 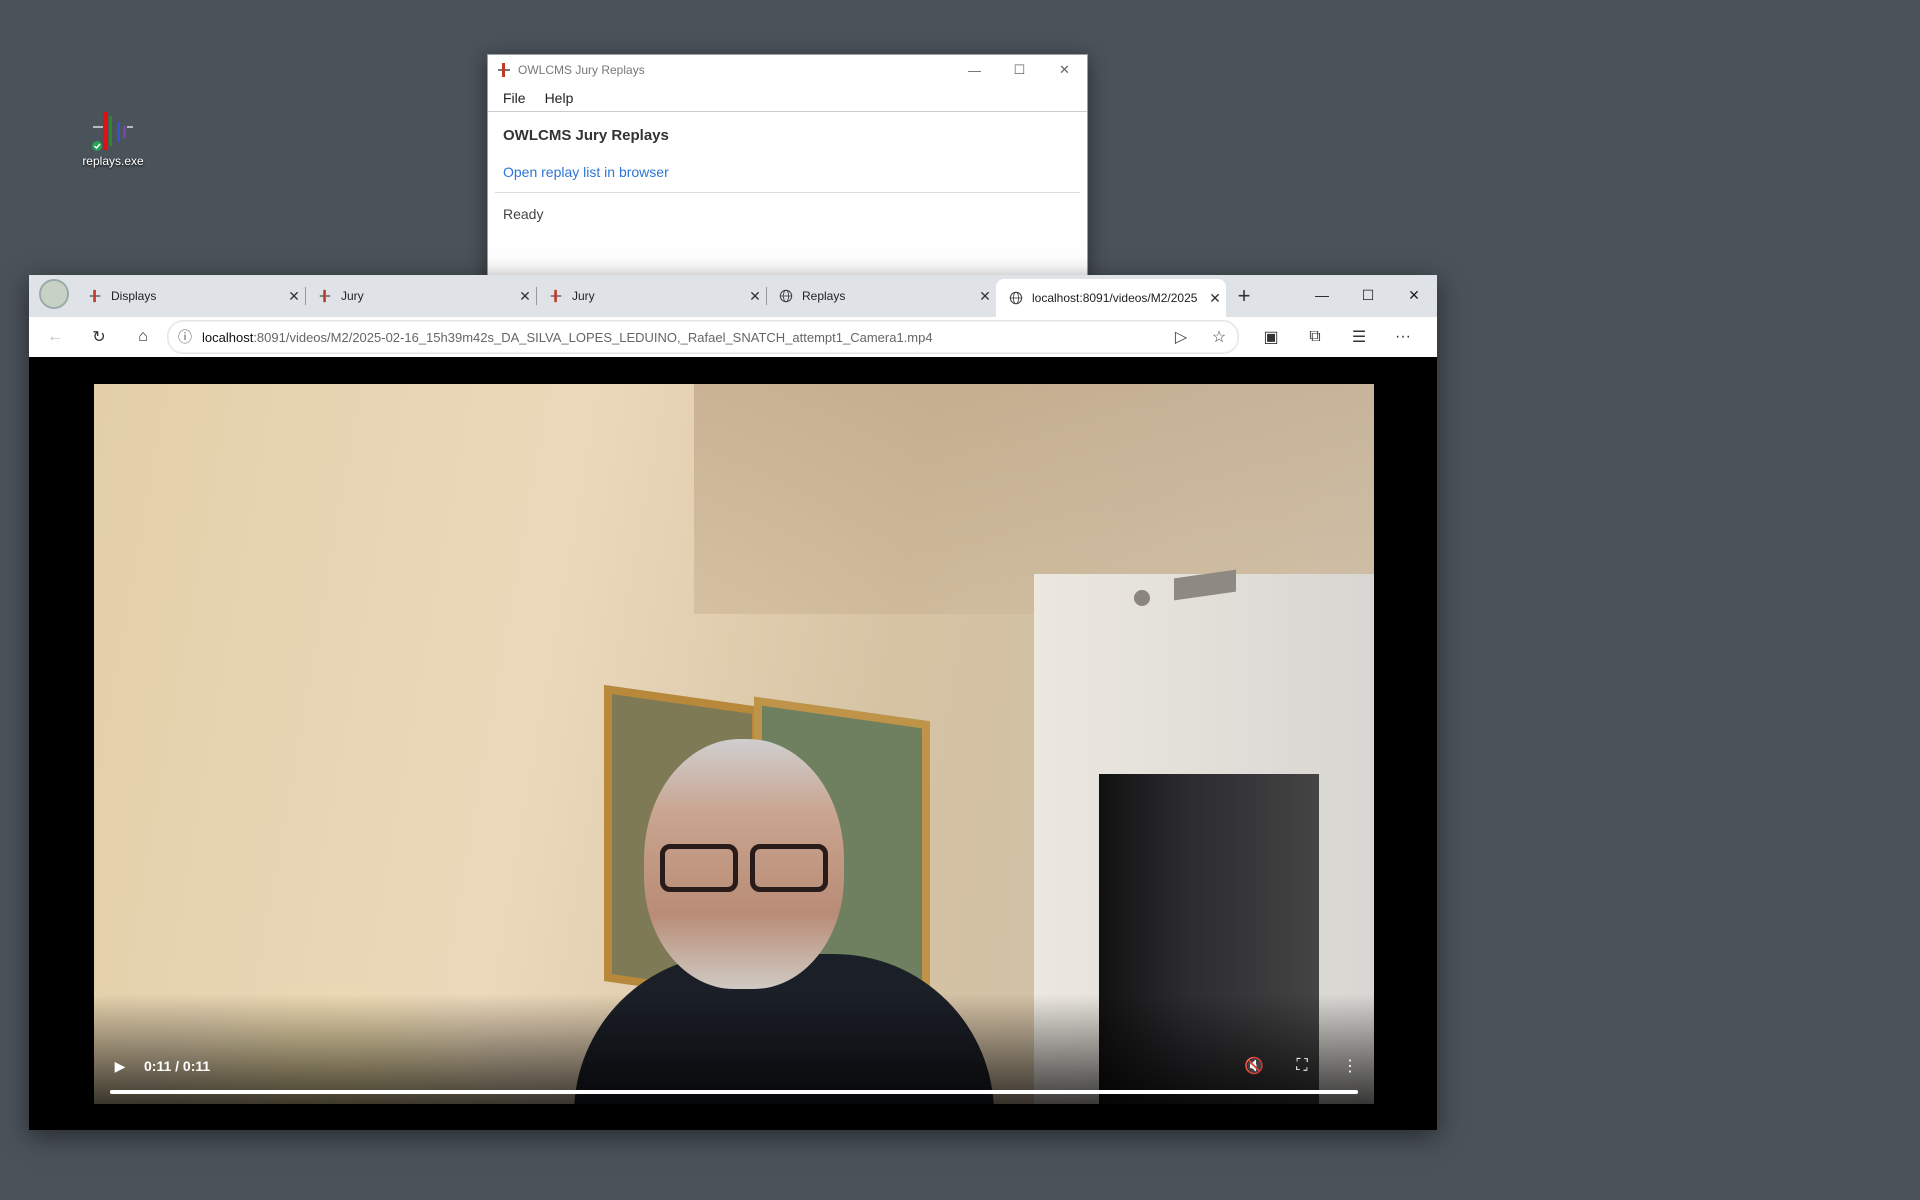 What do you see at coordinates (1181, 337) in the screenshot?
I see `read-aloud-icon: ▷` at bounding box center [1181, 337].